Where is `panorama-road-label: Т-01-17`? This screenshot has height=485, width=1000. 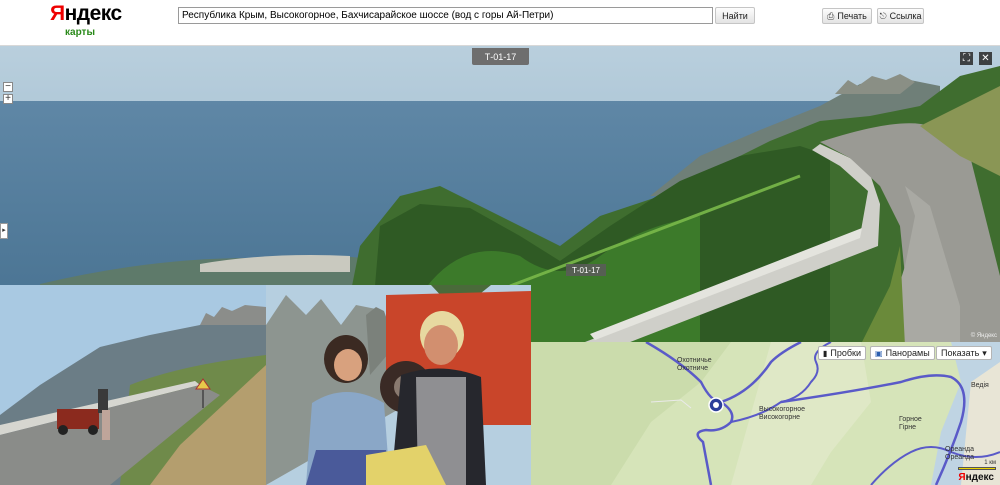 panorama-road-label: Т-01-17 is located at coordinates (586, 270).